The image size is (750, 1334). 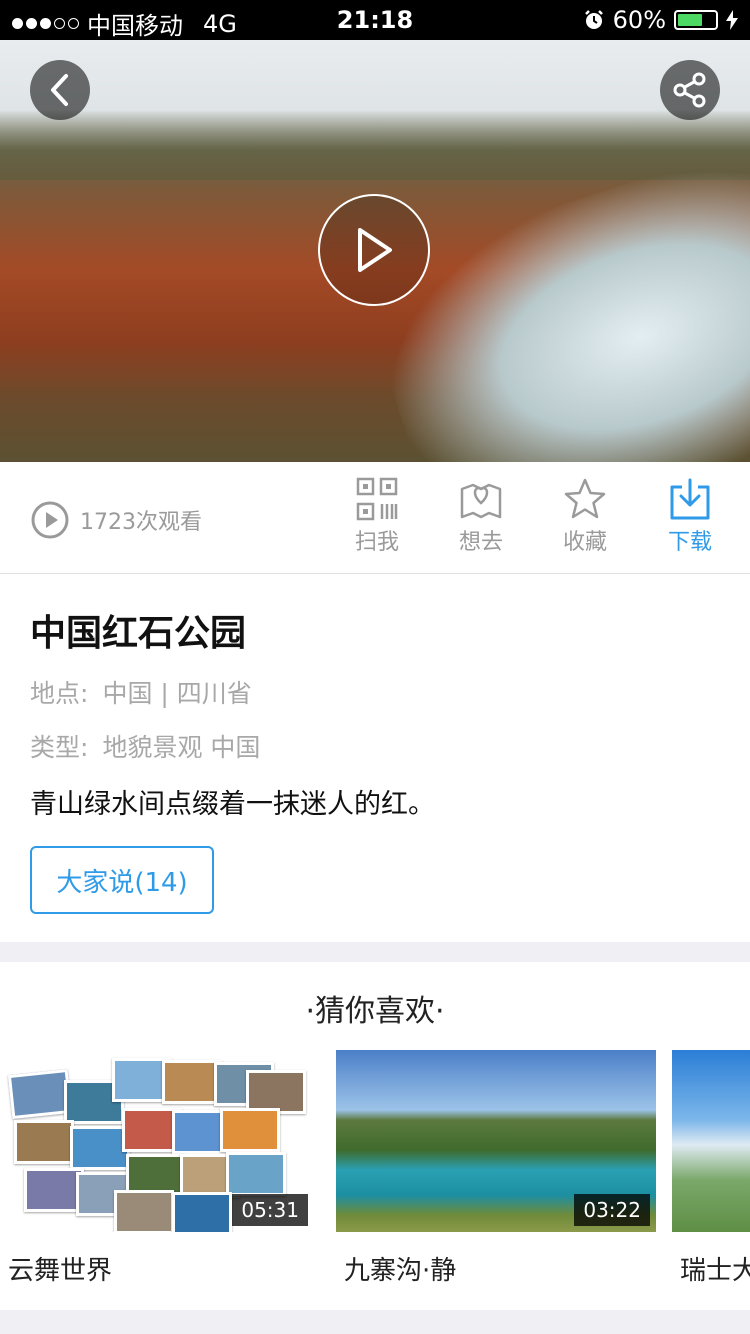 I want to click on video-card: 03:22 九寨沟·静, so click(x=496, y=1168).